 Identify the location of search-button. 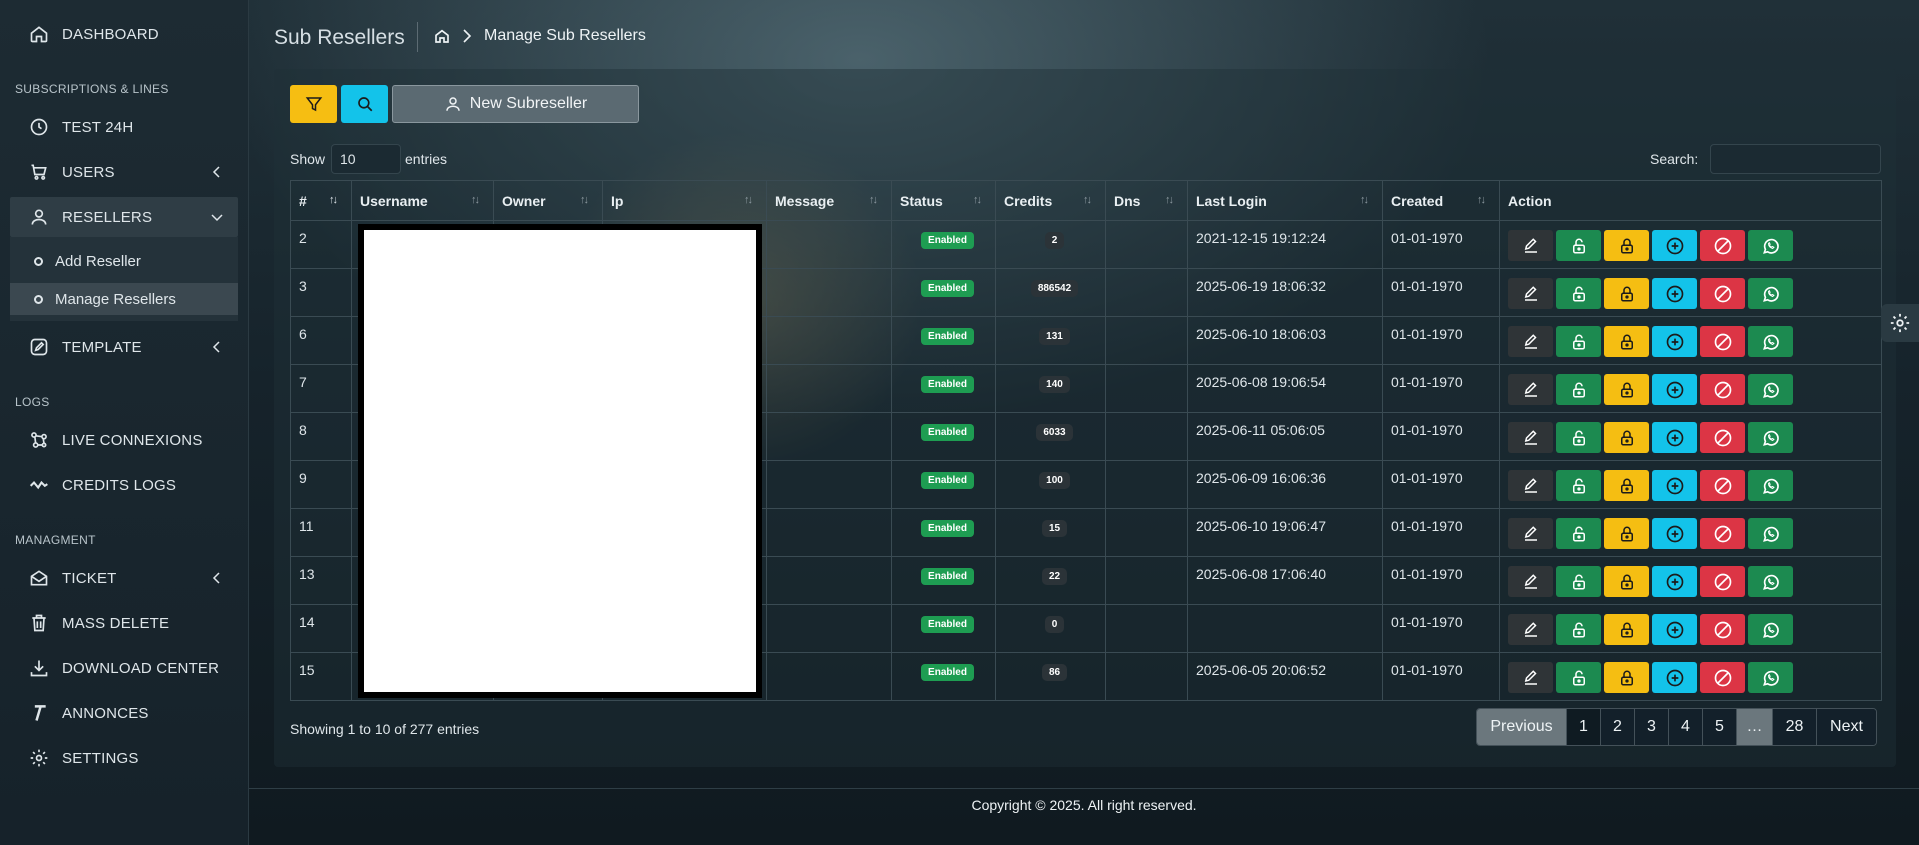
(364, 104).